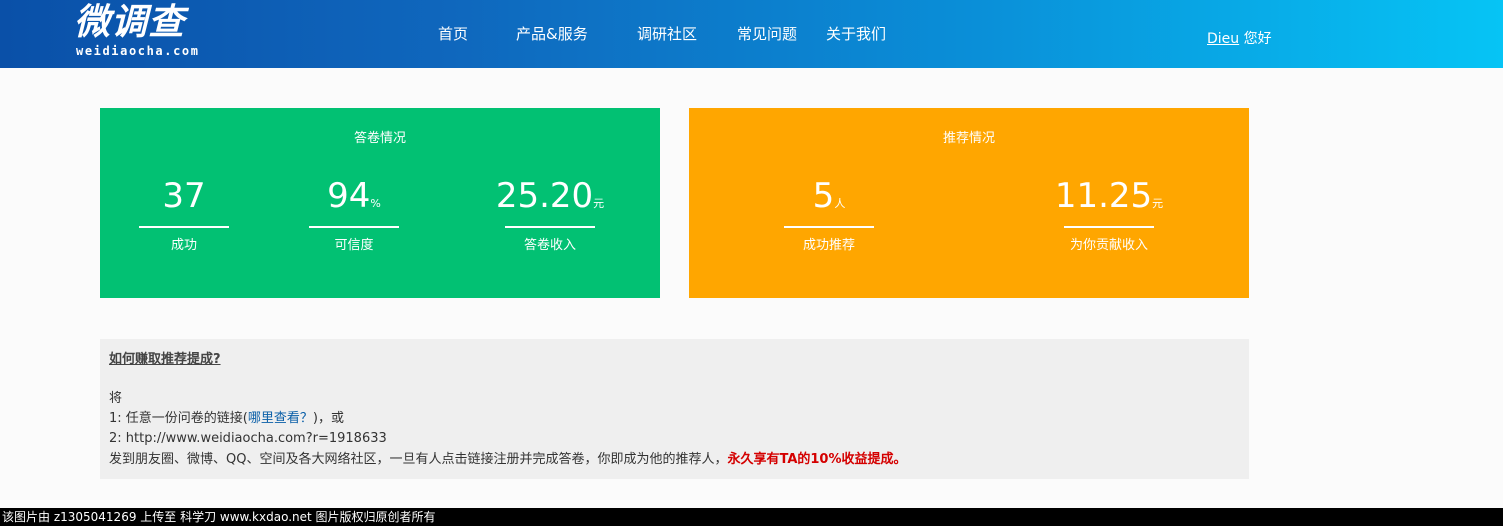 The image size is (1503, 526). Describe the element at coordinates (544, 196) in the screenshot. I see `stat-answer-income-value: 25.20` at that location.